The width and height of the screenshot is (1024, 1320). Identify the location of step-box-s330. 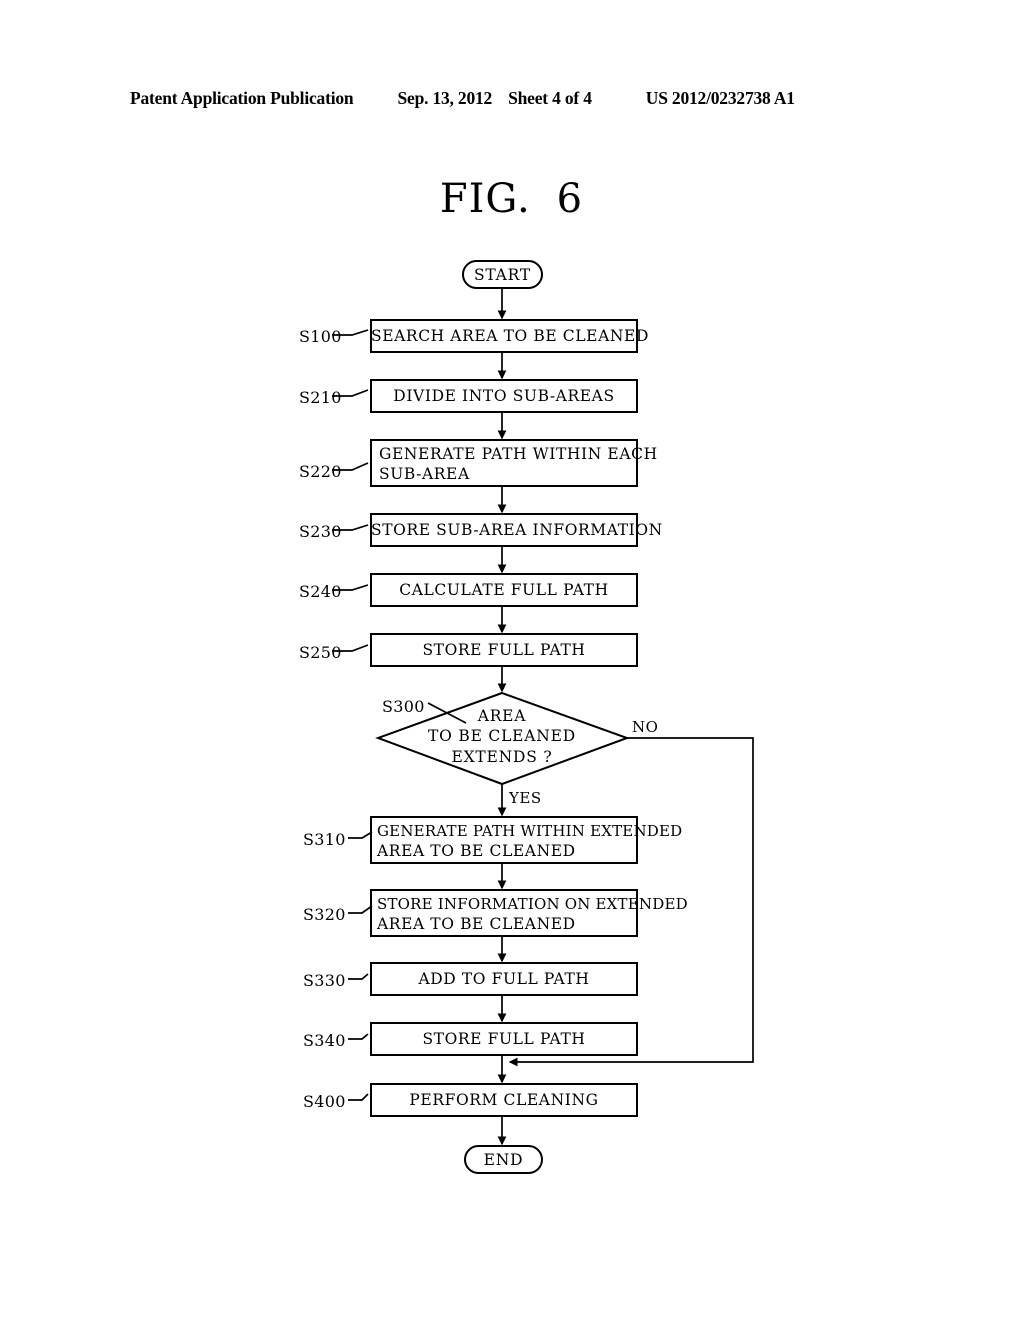
(504, 979).